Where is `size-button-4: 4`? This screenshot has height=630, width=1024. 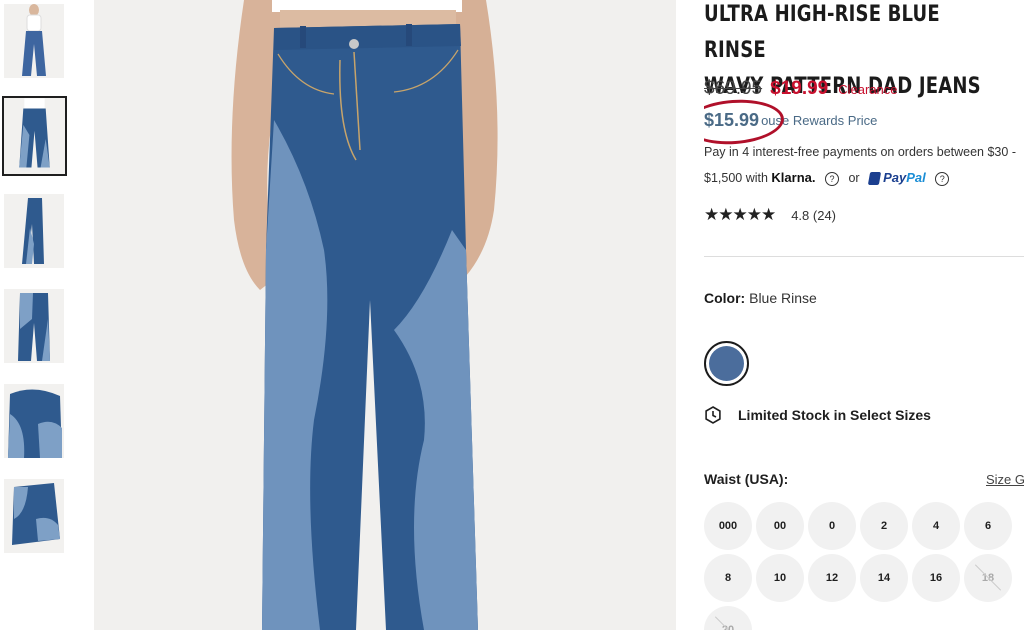
size-button-4: 4 is located at coordinates (936, 526).